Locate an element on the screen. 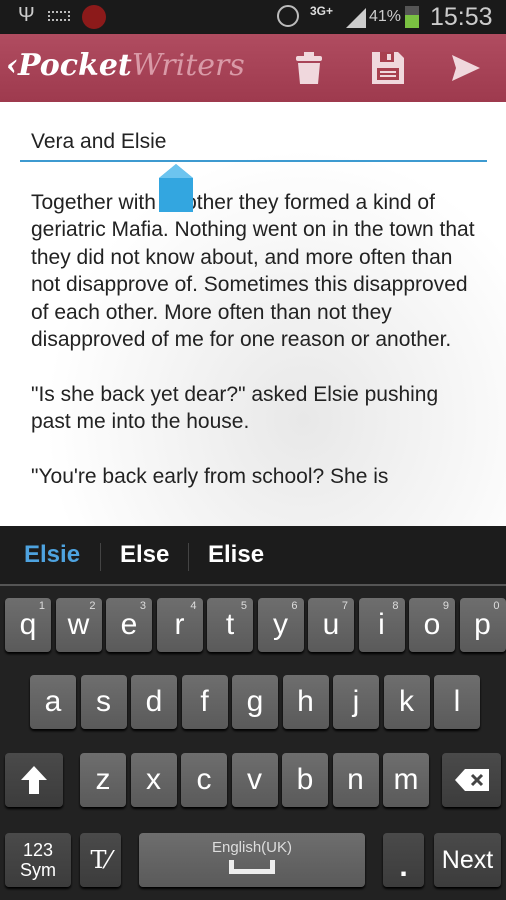  key-d: d is located at coordinates (154, 702).